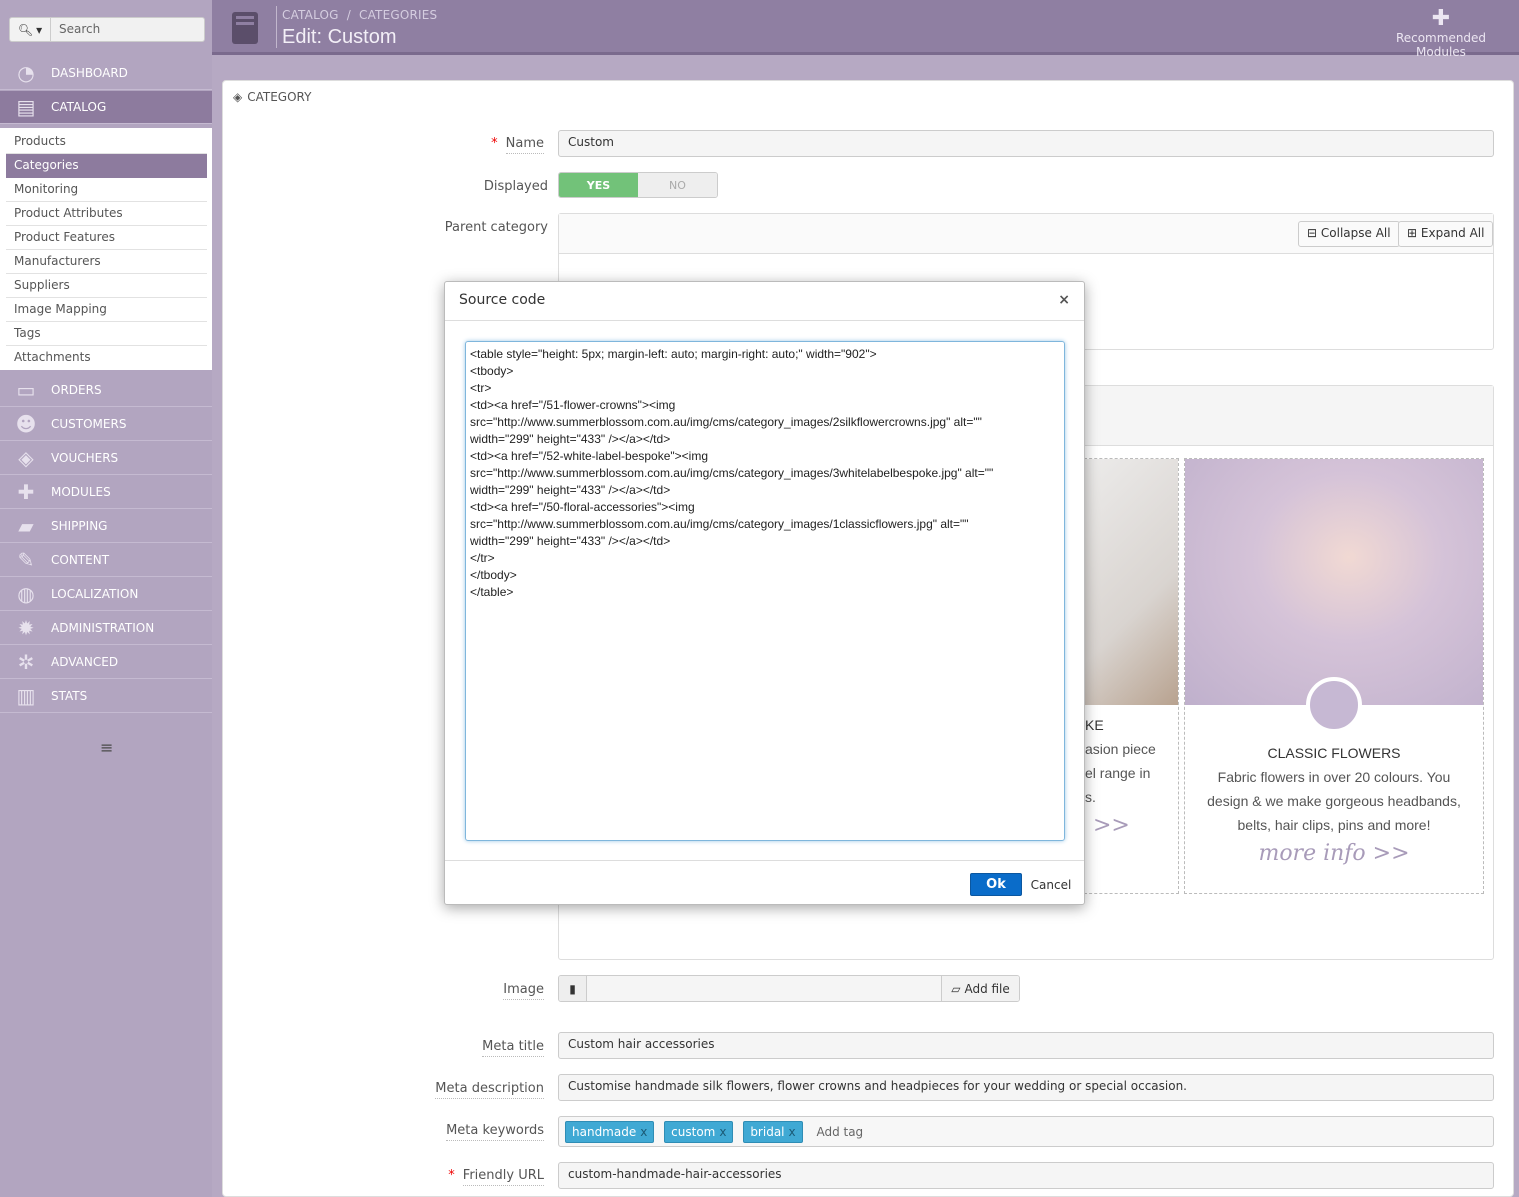 This screenshot has height=1197, width=1519. Describe the element at coordinates (1051, 884) in the screenshot. I see `cancel-button: Cancel` at that location.